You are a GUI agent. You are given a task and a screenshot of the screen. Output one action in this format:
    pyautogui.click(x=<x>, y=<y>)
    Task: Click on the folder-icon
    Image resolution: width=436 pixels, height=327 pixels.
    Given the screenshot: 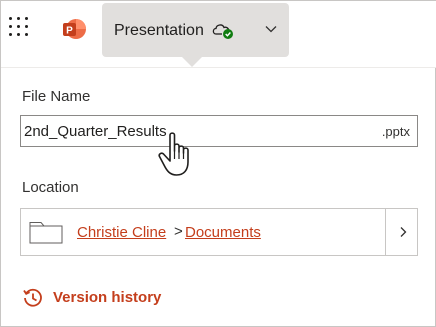 What is the action you would take?
    pyautogui.click(x=46, y=233)
    